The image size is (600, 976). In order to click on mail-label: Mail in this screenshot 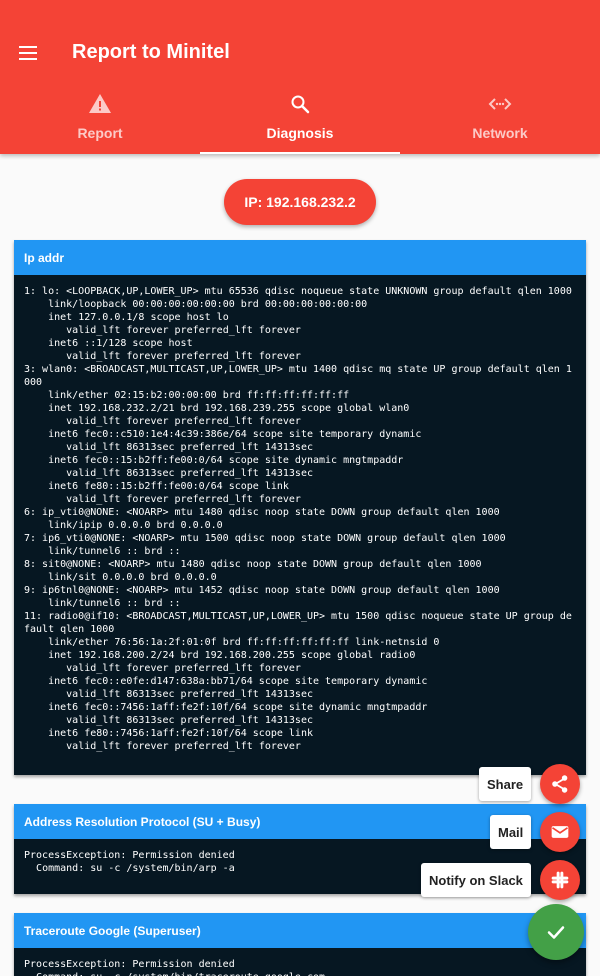, I will do `click(511, 832)`.